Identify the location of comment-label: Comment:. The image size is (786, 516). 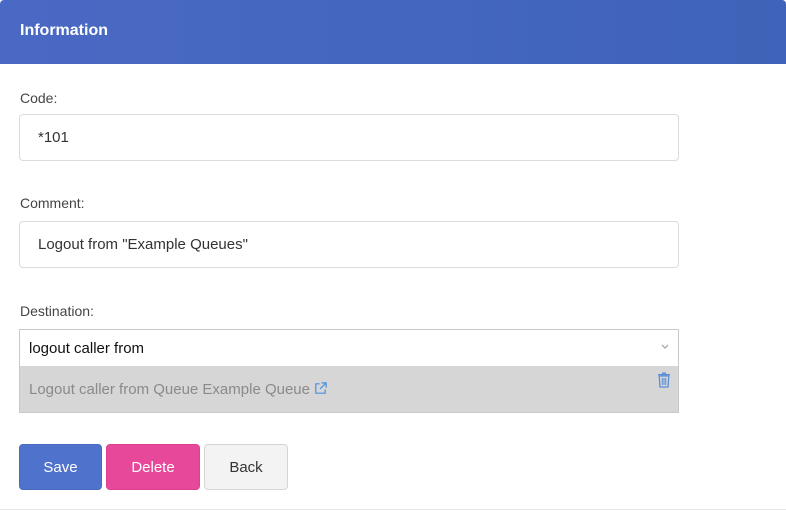
(52, 203).